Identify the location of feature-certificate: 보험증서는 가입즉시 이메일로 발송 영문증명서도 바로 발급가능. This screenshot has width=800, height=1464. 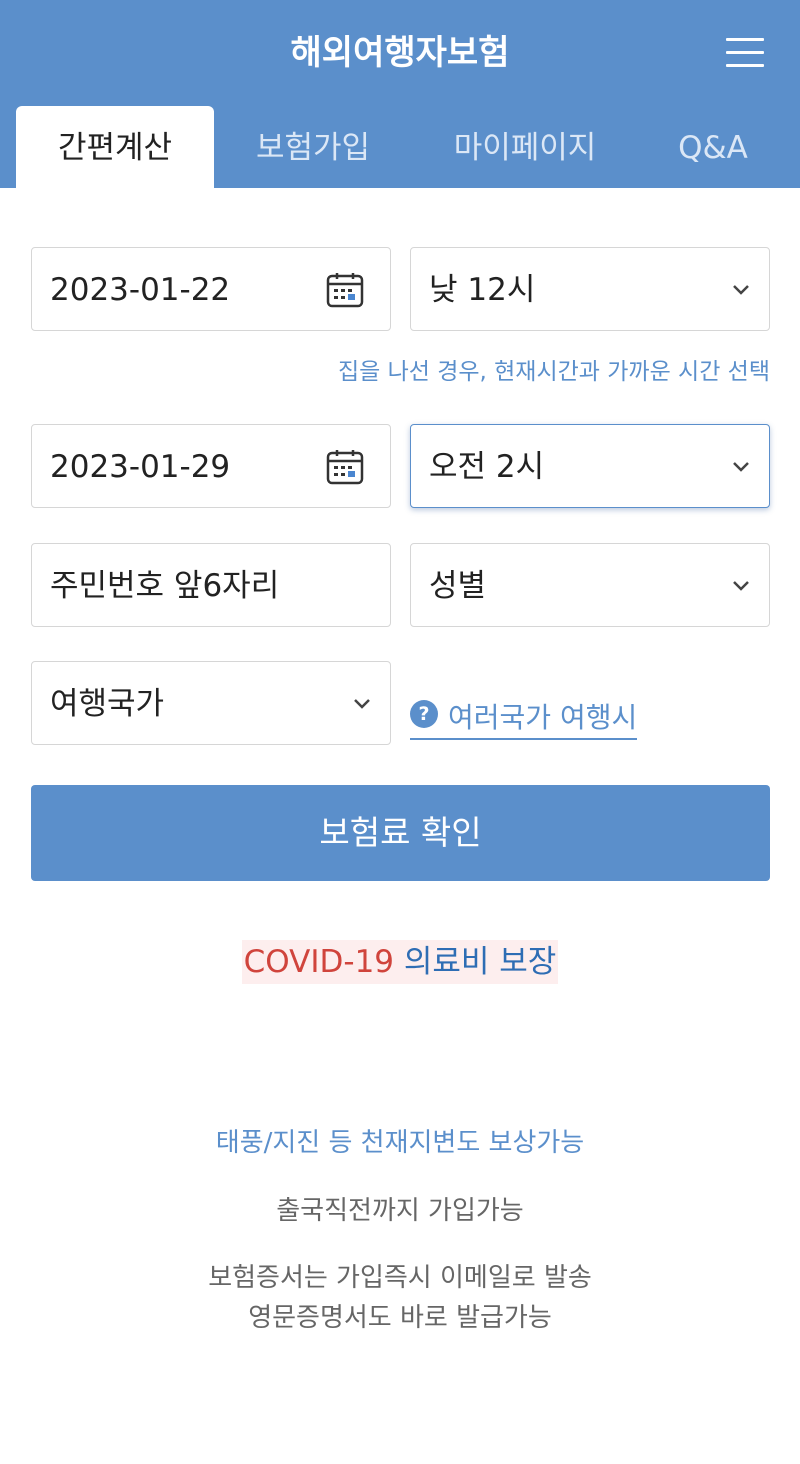
(400, 1298).